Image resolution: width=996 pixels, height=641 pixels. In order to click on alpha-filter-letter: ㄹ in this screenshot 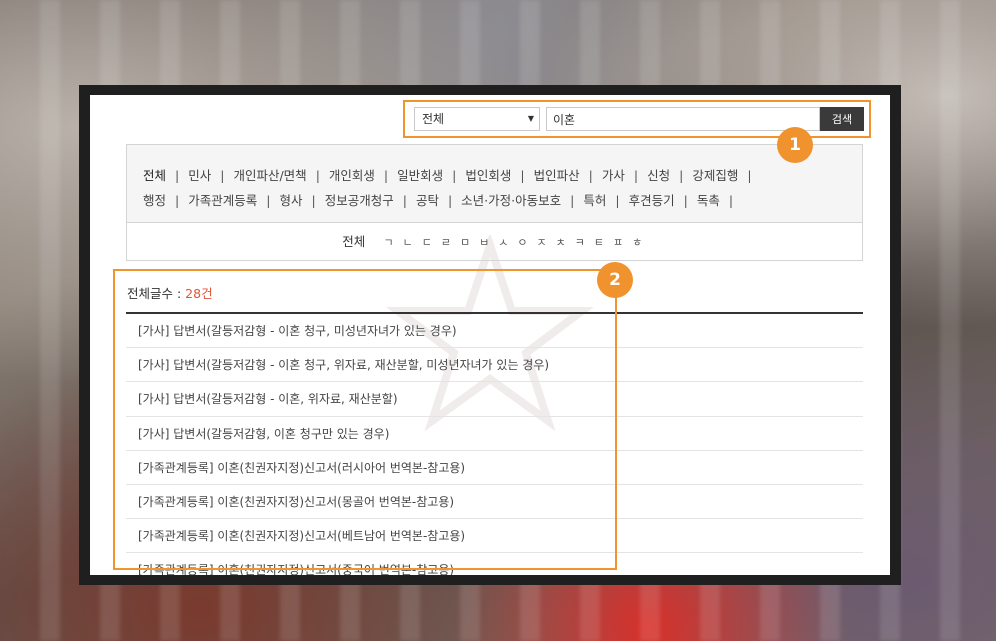, I will do `click(446, 243)`.